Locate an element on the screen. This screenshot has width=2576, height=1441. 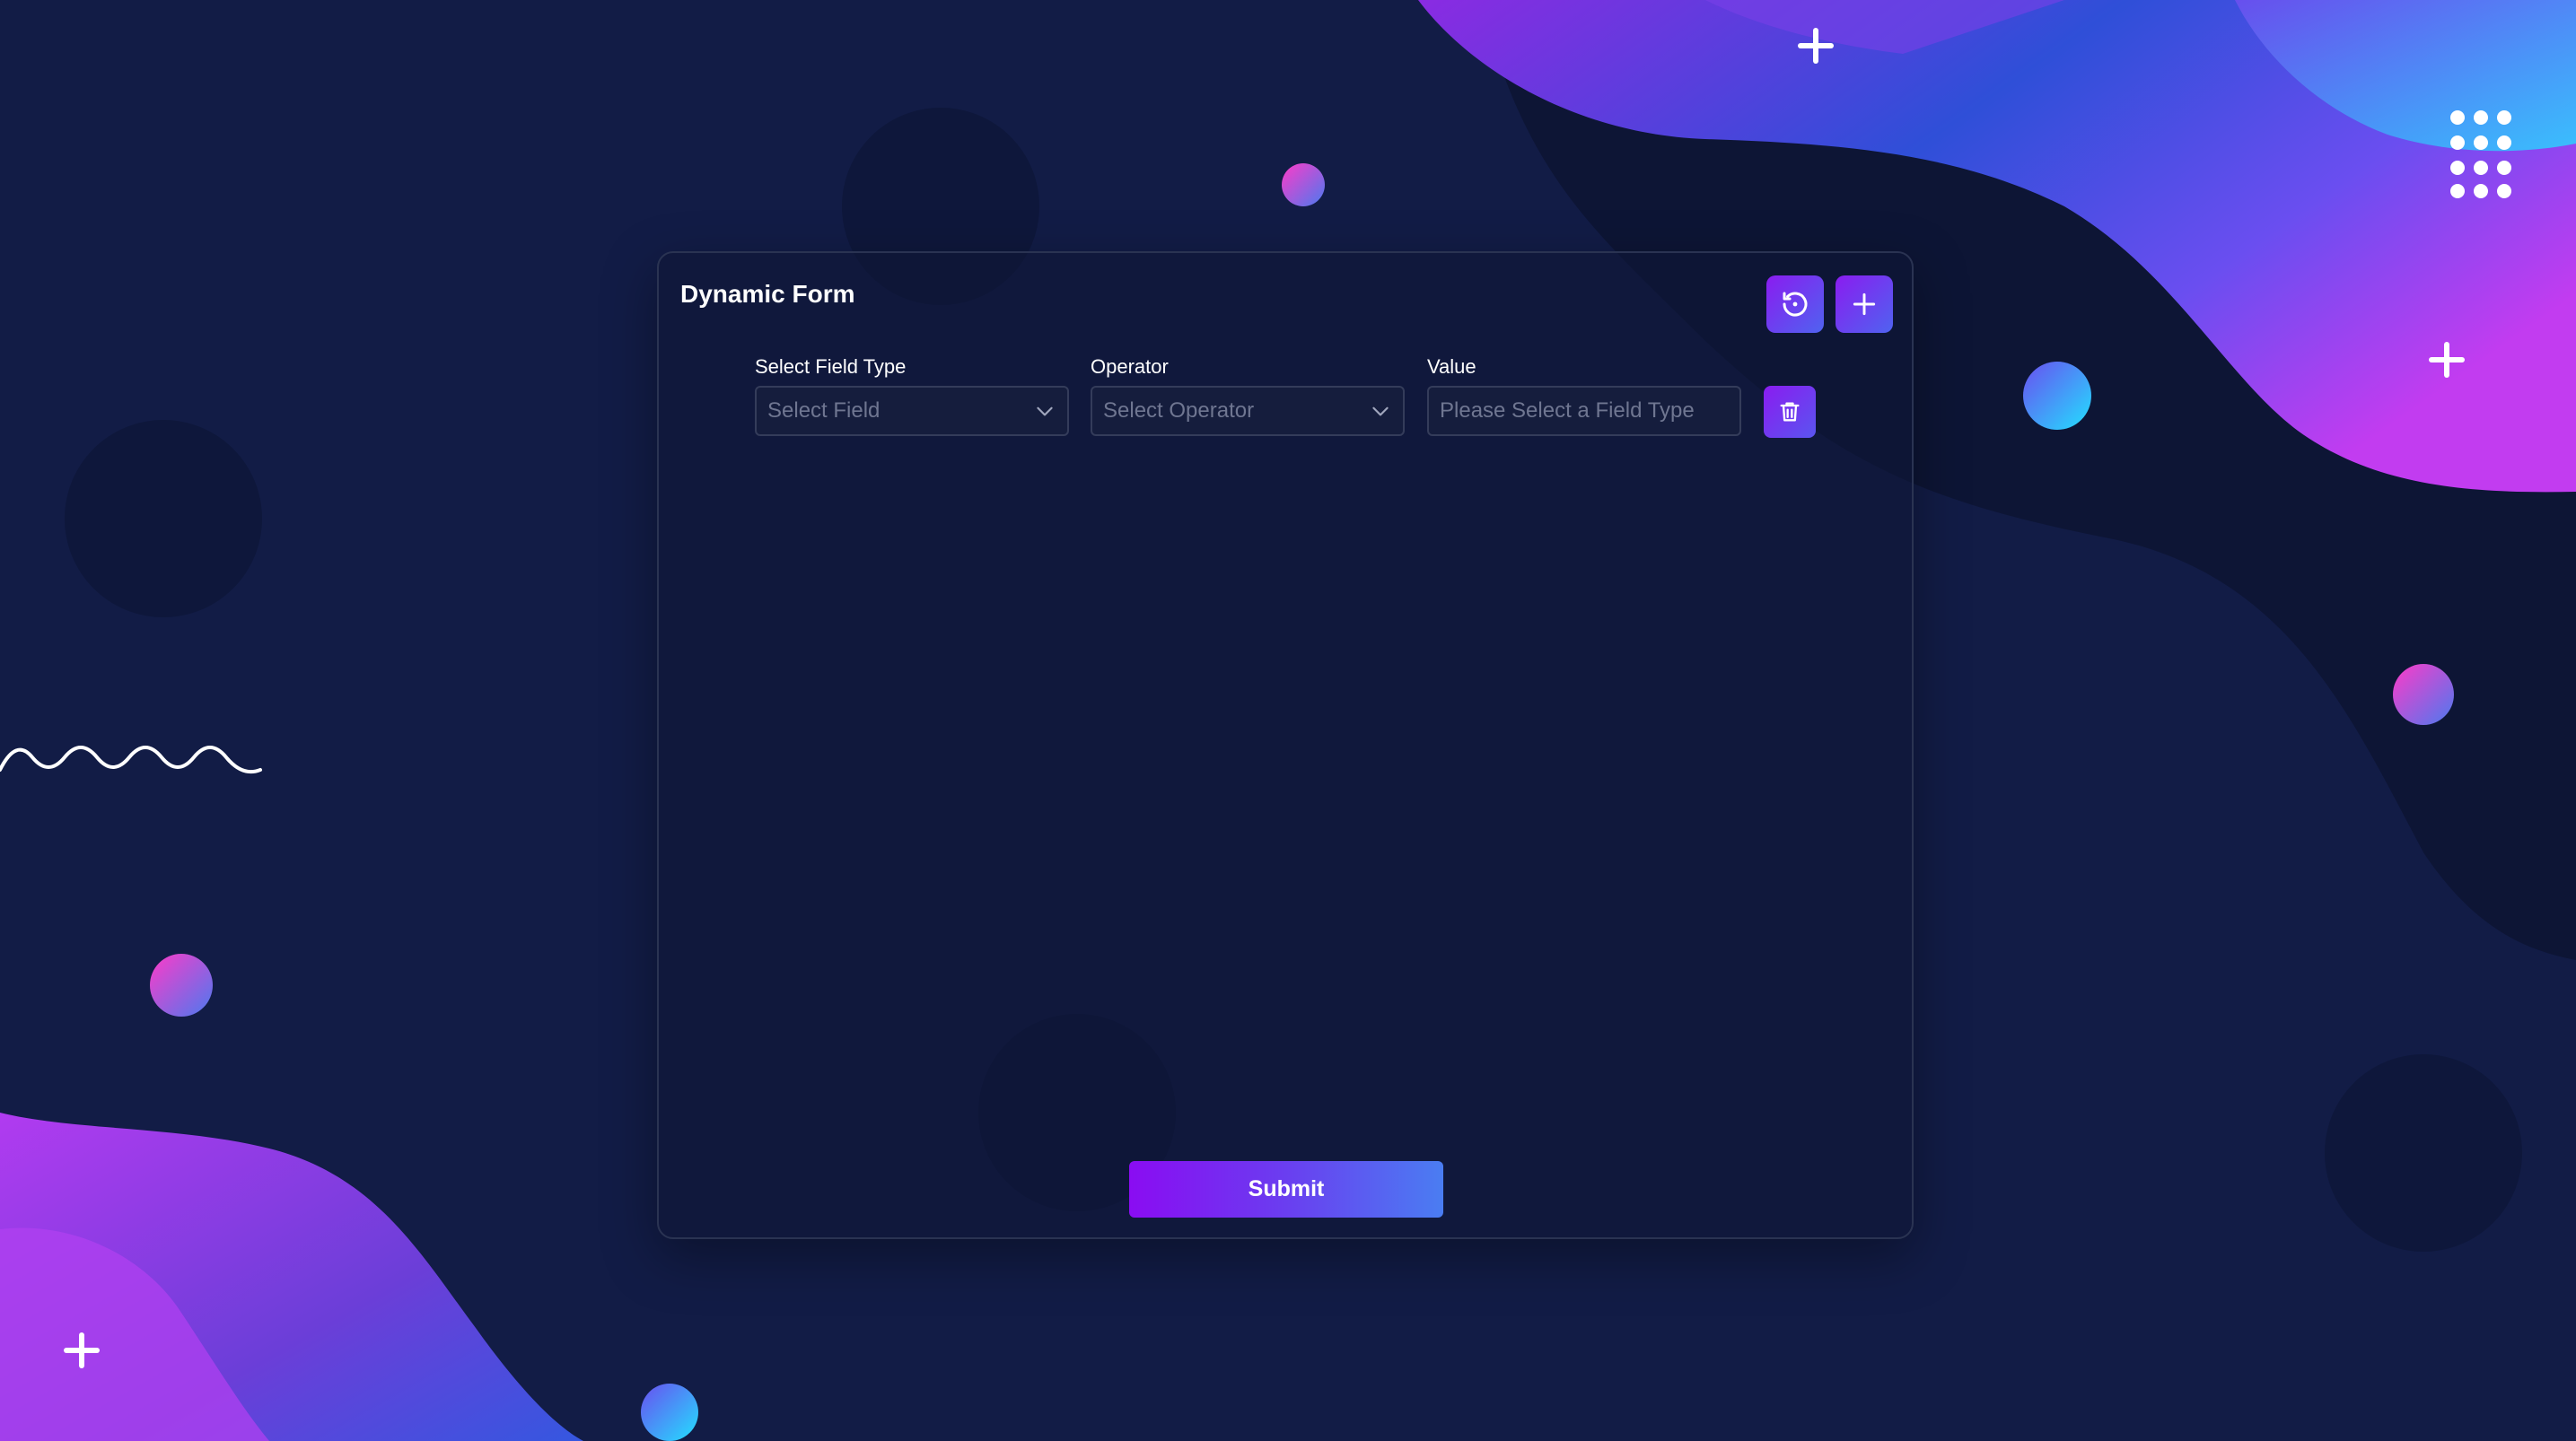
value-field is located at coordinates (1584, 411).